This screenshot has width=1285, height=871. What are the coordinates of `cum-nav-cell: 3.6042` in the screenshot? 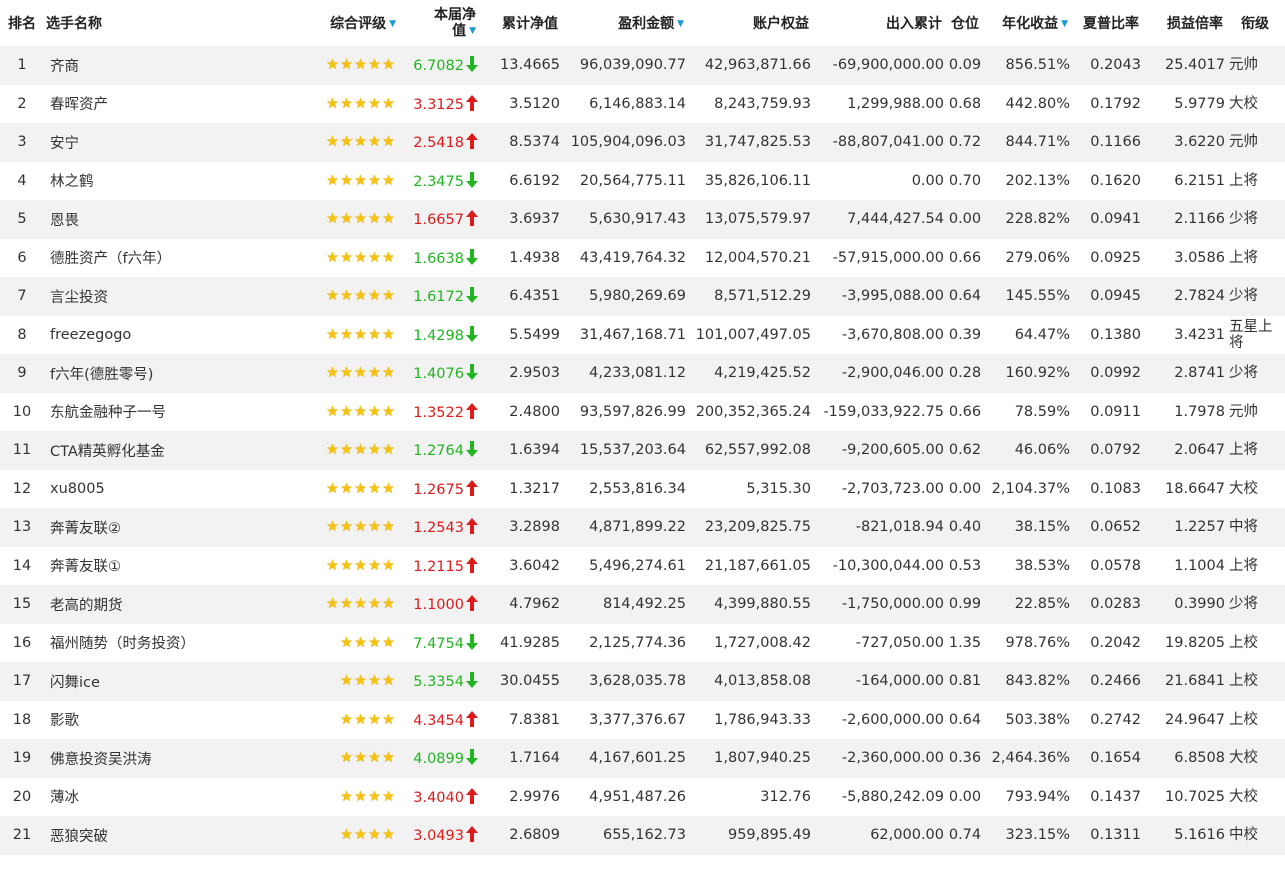 It's located at (519, 565).